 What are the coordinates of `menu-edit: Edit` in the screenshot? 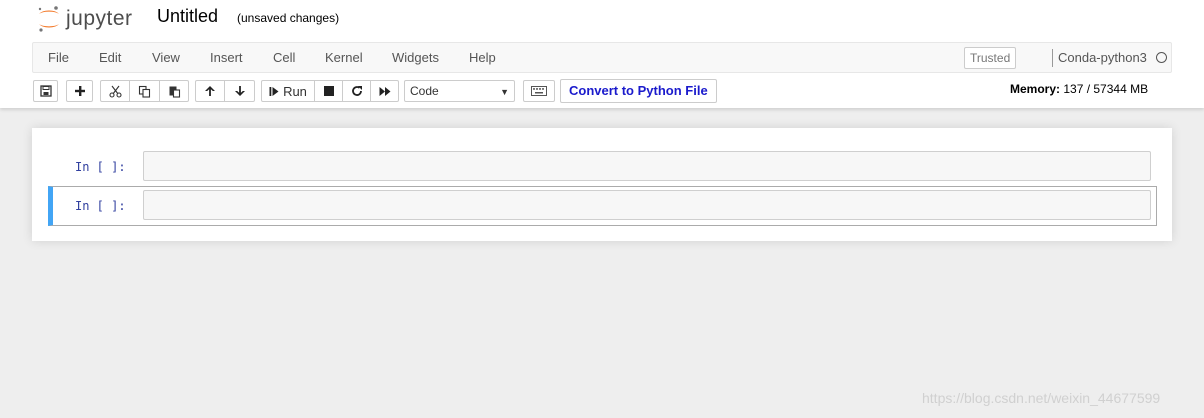 It's located at (110, 57).